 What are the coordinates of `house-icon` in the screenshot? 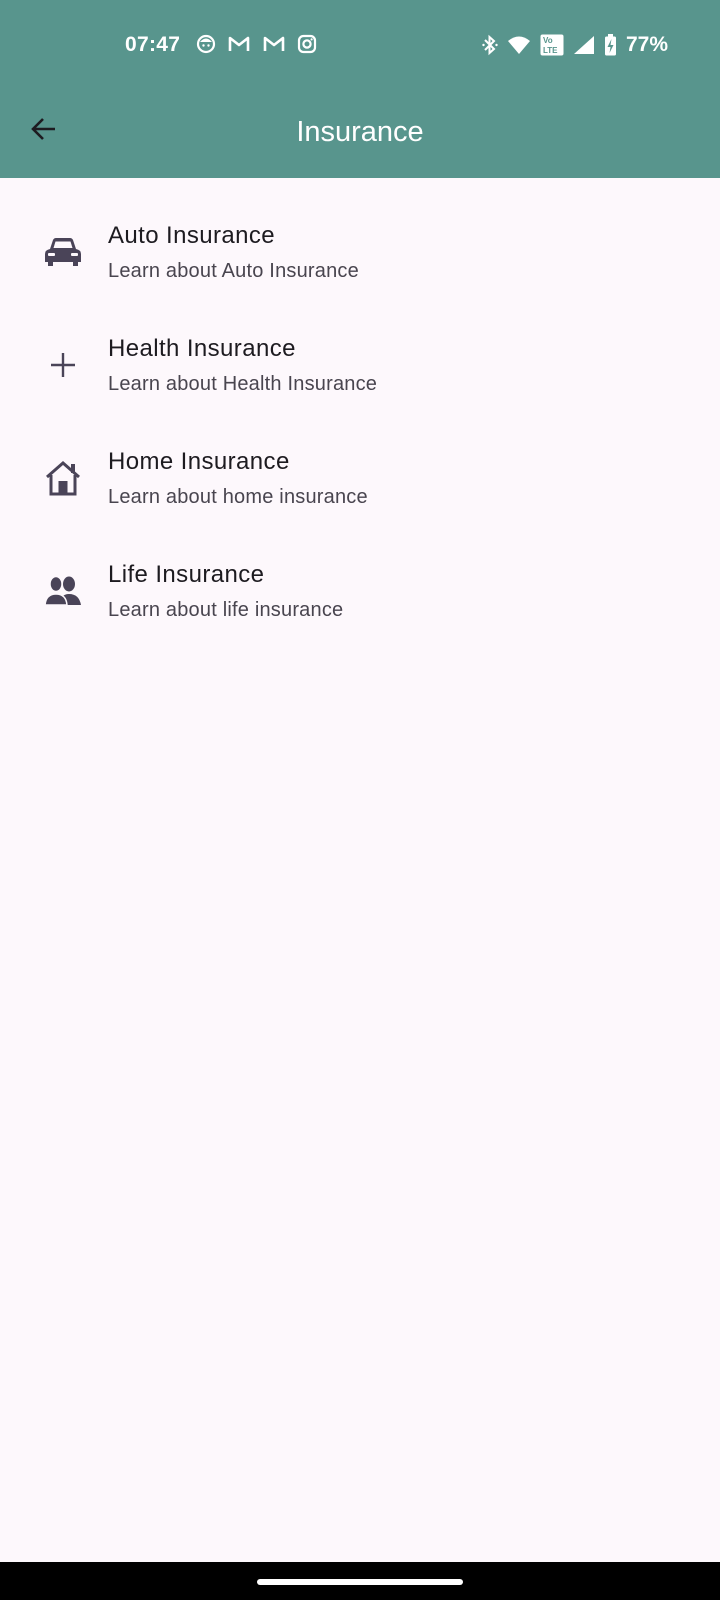 It's located at (63, 478).